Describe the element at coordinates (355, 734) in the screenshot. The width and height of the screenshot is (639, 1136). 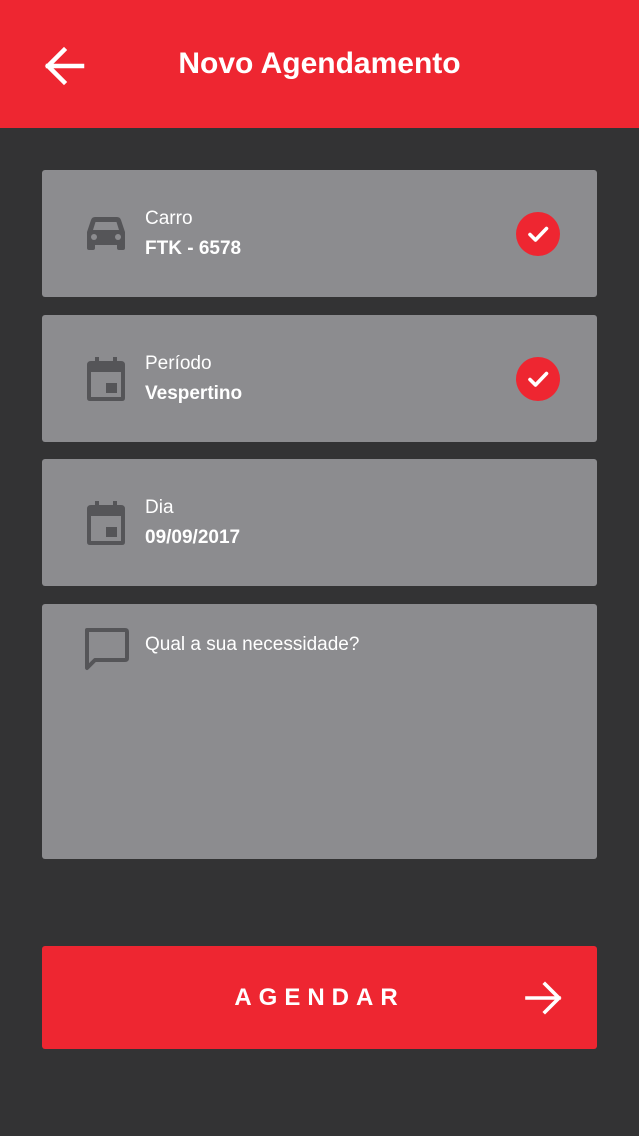
I see `need-input` at that location.